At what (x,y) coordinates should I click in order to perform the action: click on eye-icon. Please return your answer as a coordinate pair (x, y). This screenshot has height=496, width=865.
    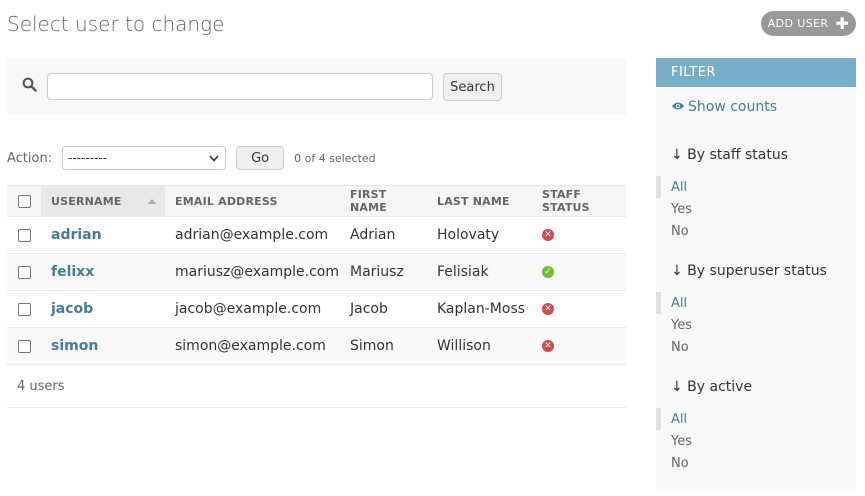
    Looking at the image, I should click on (678, 107).